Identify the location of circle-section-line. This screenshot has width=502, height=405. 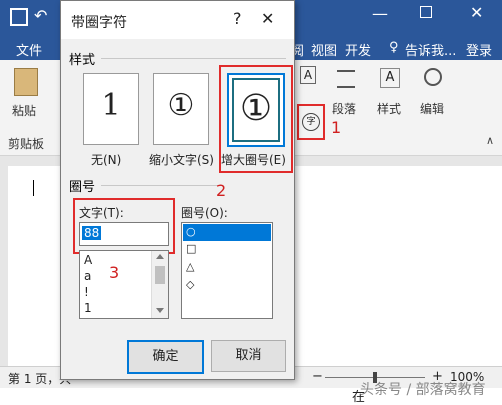
(161, 185).